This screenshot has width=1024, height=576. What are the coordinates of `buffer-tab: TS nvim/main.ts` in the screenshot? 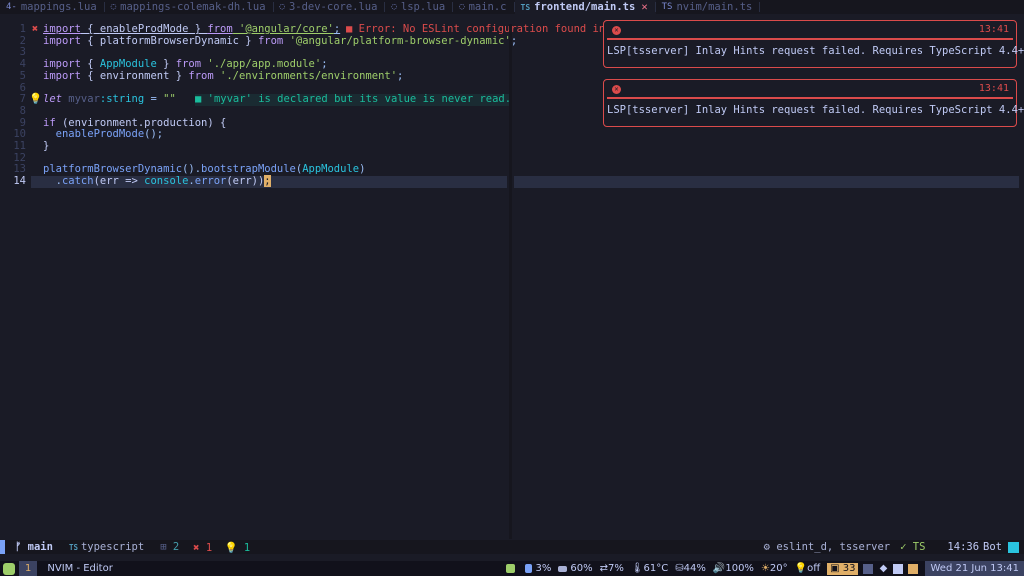 It's located at (708, 7).